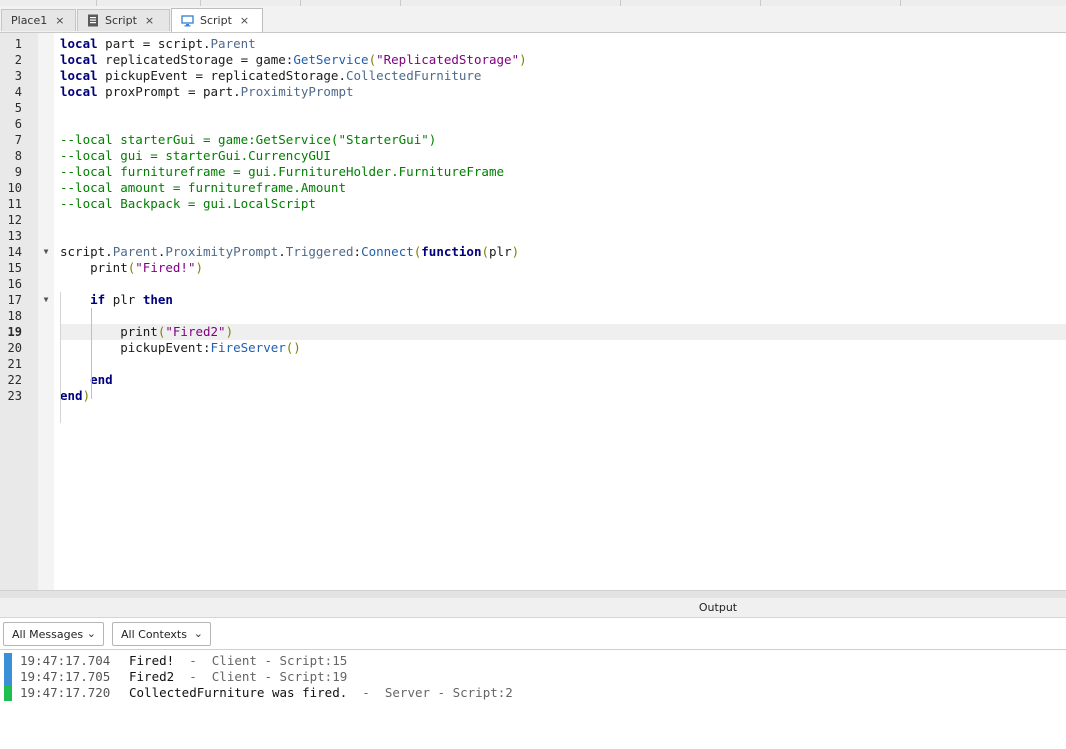 Image resolution: width=1066 pixels, height=749 pixels. What do you see at coordinates (18, 140) in the screenshot?
I see `line-number: 7` at bounding box center [18, 140].